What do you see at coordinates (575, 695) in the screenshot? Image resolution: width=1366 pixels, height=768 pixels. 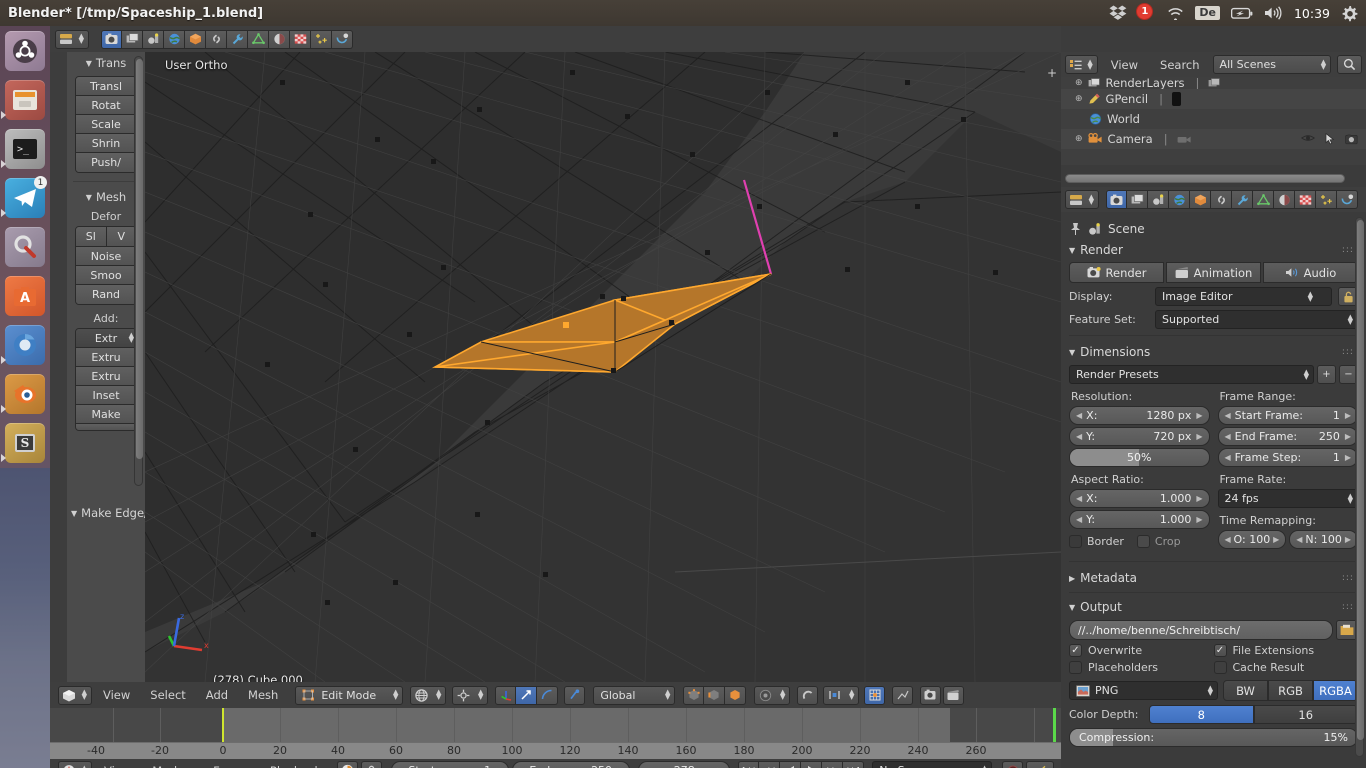 I see `manipulator-toggle-icon` at bounding box center [575, 695].